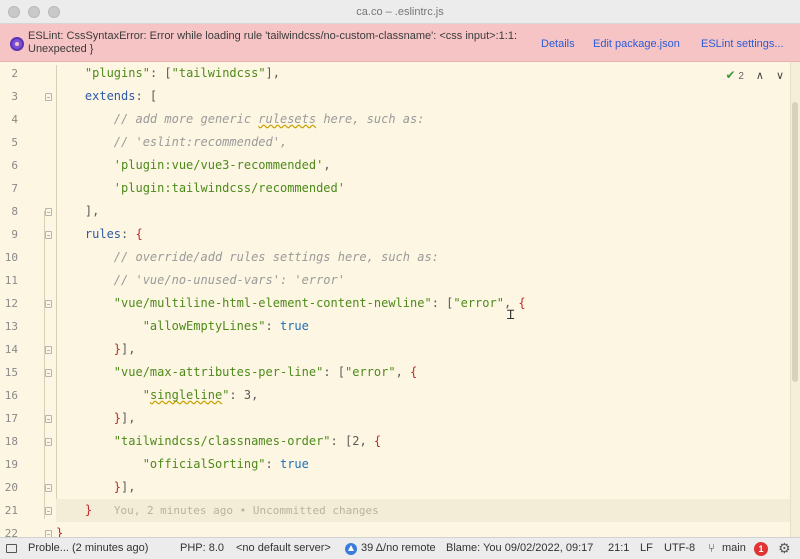  Describe the element at coordinates (30, 372) in the screenshot. I see `line-number: 15` at that location.